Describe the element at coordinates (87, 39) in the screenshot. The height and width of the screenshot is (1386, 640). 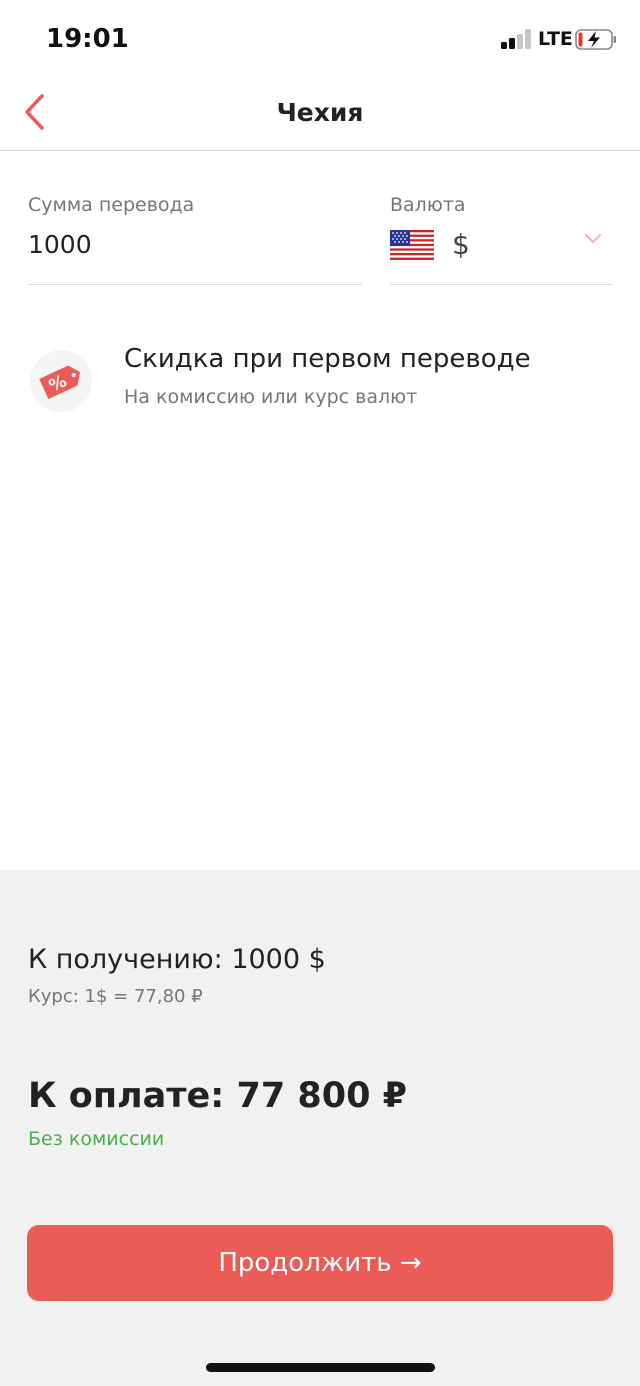
I see `status-time: 19:01` at that location.